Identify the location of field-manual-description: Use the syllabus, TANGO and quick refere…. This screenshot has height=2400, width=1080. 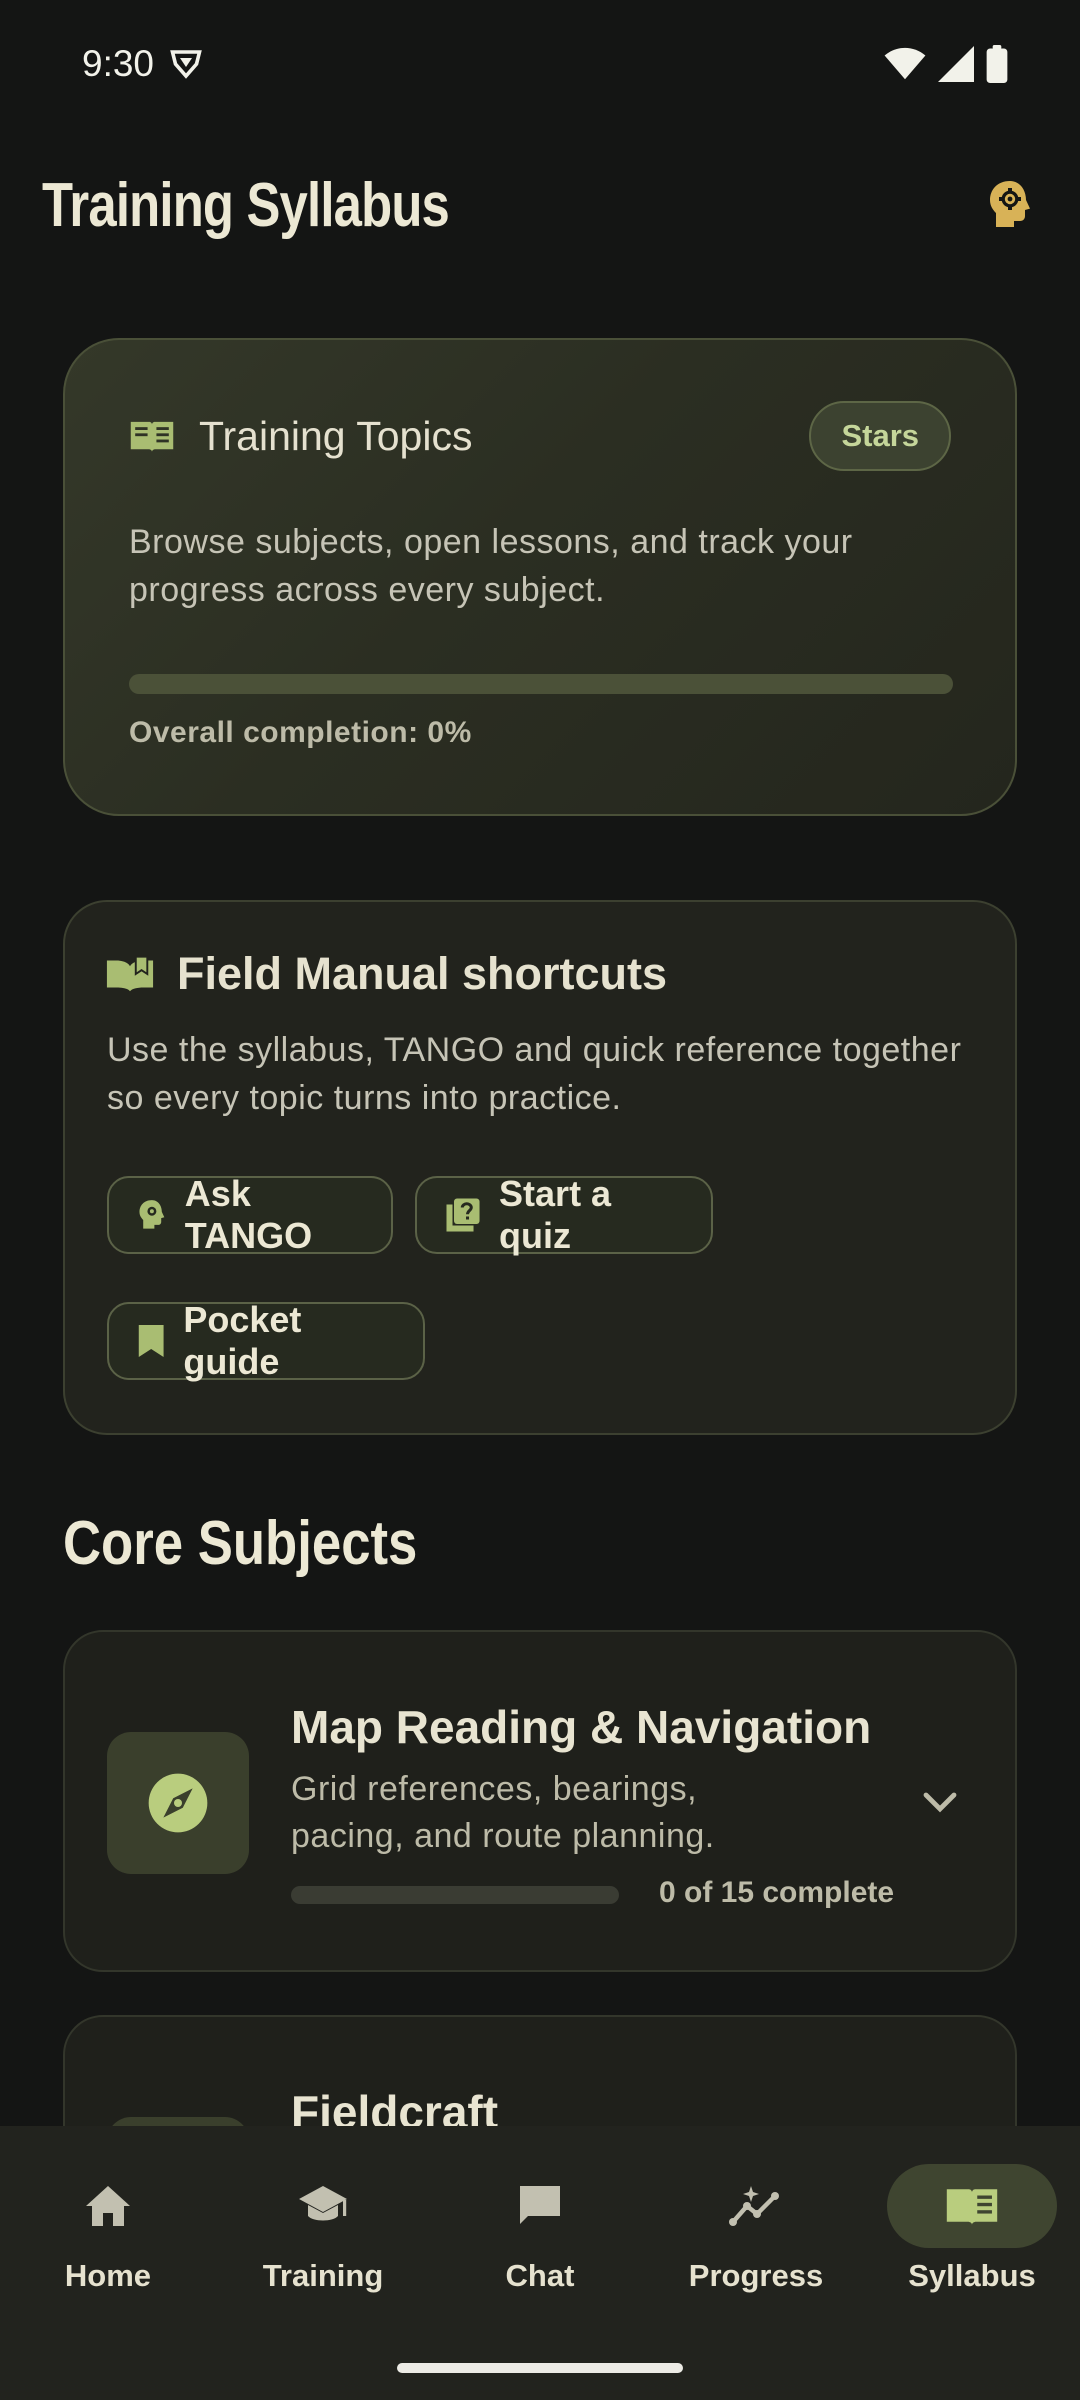
(534, 1074).